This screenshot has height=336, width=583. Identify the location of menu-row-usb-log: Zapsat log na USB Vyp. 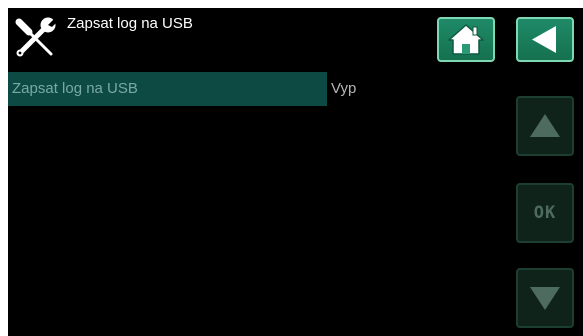
(218, 89).